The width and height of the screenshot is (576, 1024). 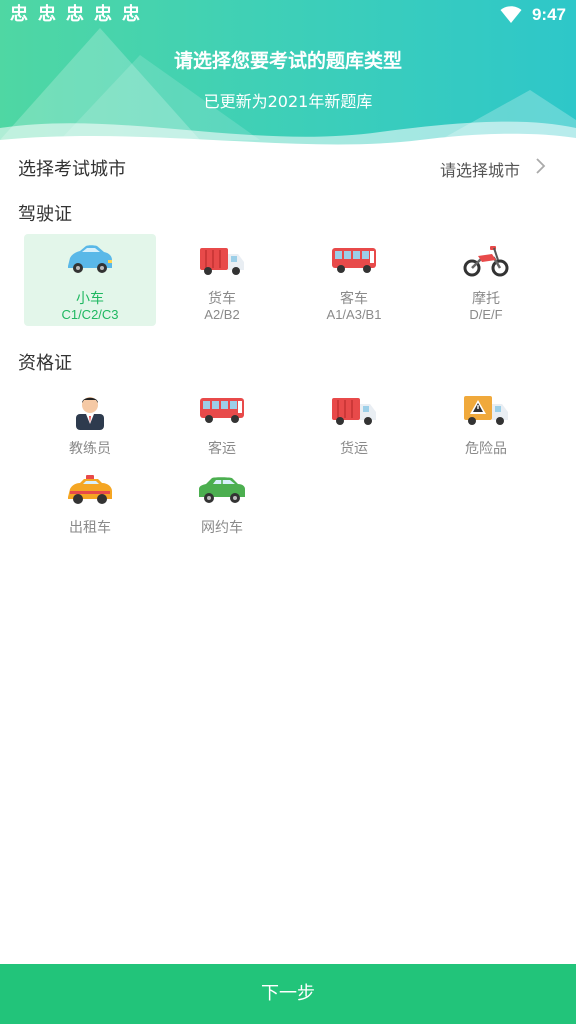 What do you see at coordinates (222, 528) in the screenshot?
I see `option-label: 网约车` at bounding box center [222, 528].